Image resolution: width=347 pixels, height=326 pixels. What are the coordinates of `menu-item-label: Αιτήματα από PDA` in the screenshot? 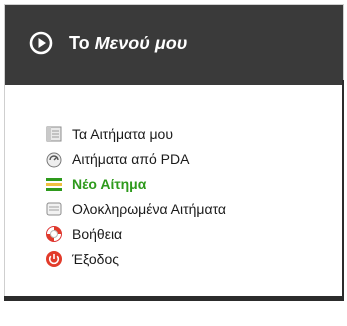 It's located at (131, 158).